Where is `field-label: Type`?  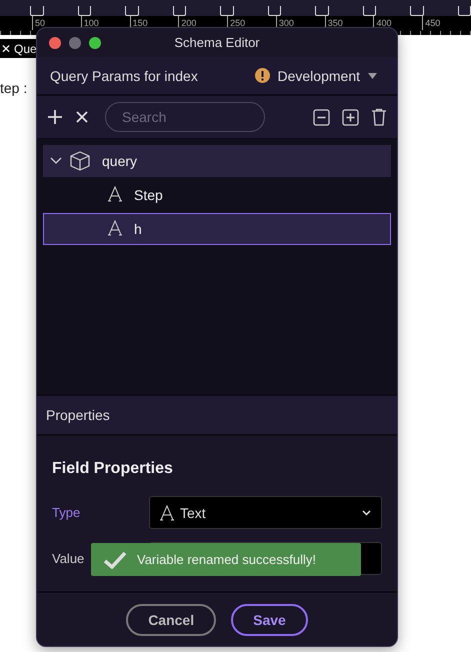
field-label: Type is located at coordinates (66, 512).